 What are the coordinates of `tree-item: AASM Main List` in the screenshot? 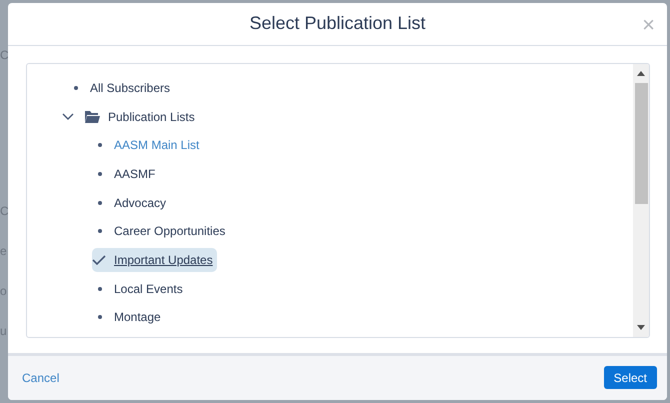 It's located at (148, 145).